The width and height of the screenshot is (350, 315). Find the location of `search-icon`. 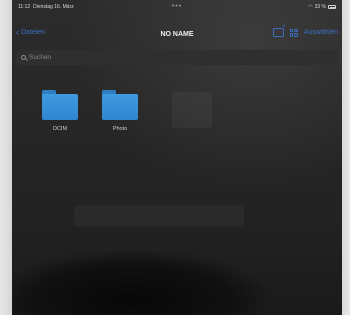

search-icon is located at coordinates (23, 57).